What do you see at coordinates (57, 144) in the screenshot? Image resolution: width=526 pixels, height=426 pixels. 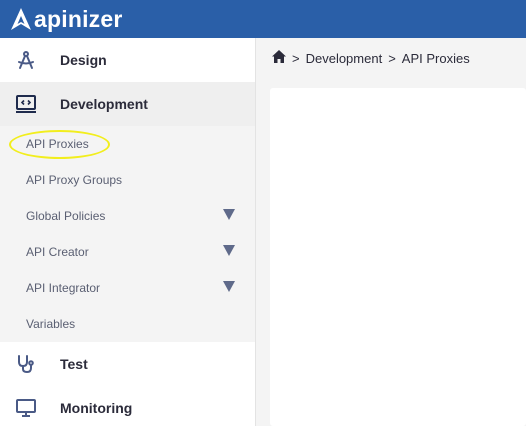 I see `submenu-item-label: API Proxies` at bounding box center [57, 144].